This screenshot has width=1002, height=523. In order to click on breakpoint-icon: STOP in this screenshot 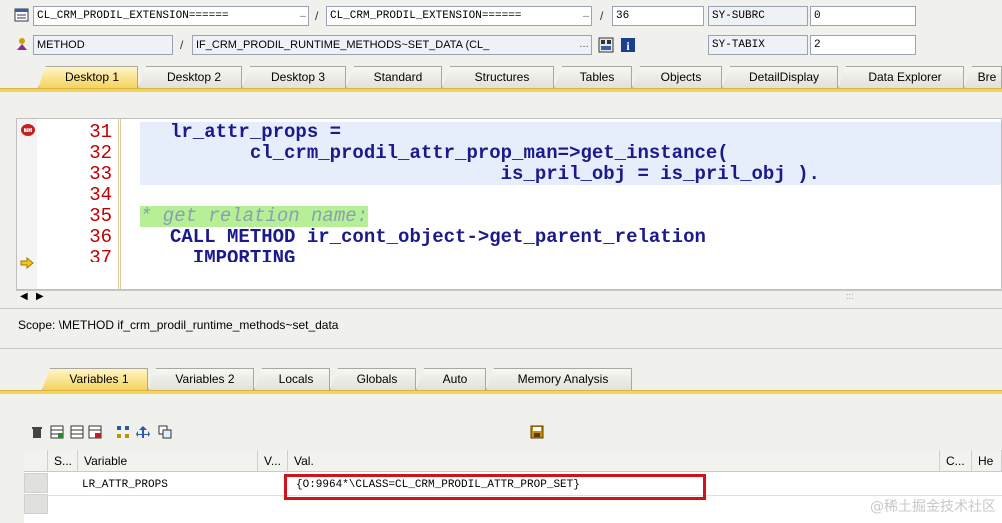, I will do `click(28, 131)`.